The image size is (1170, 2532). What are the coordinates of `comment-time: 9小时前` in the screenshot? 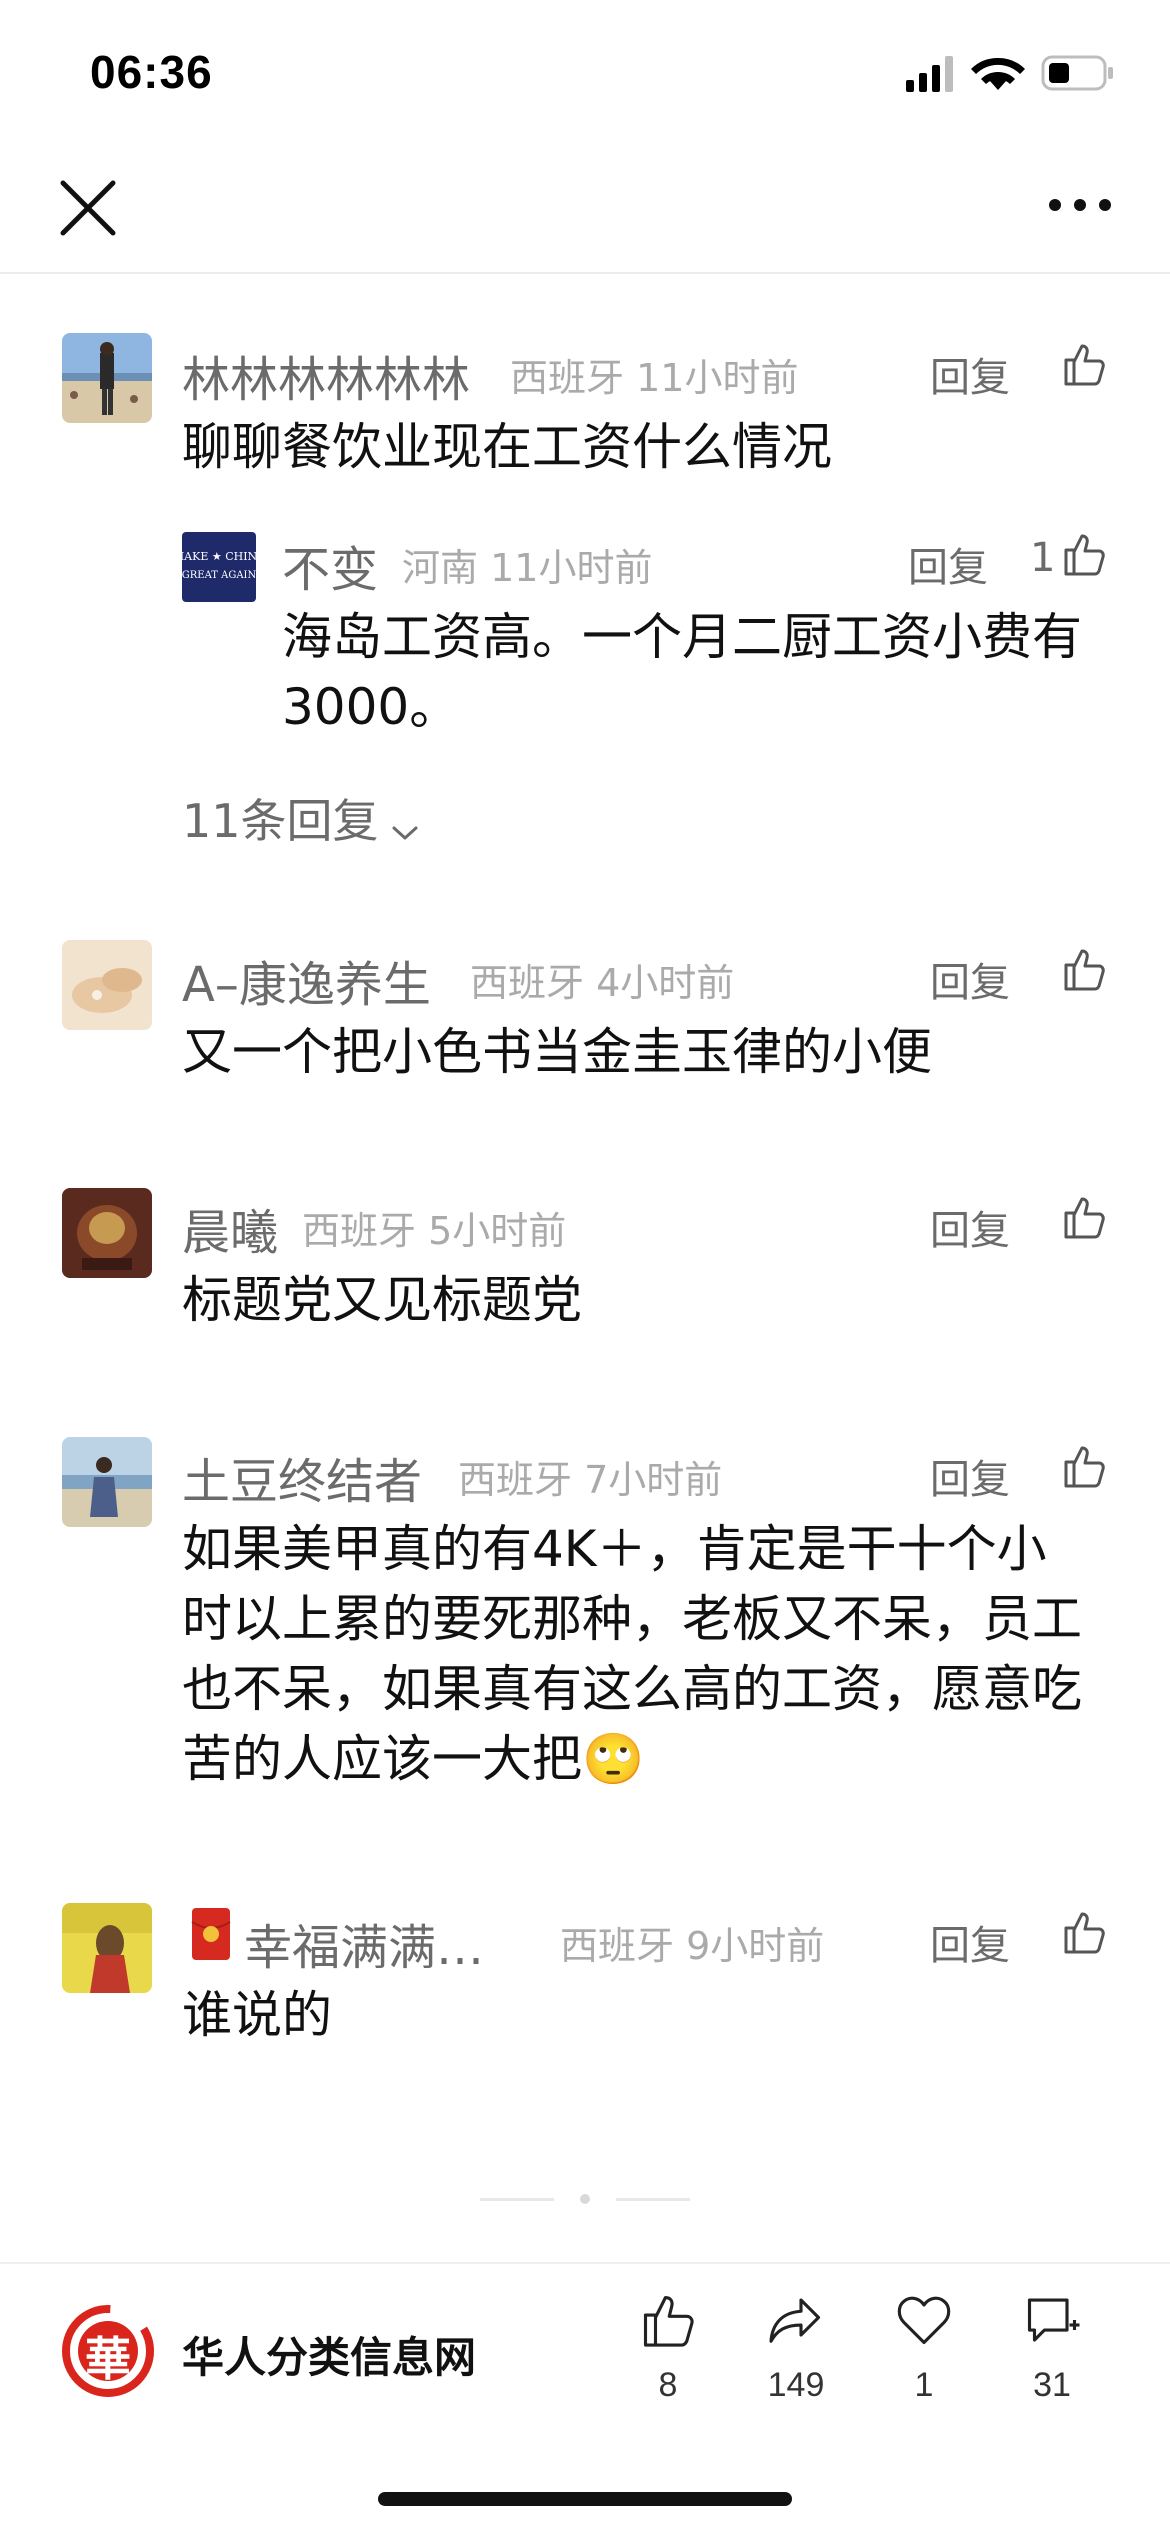 It's located at (755, 1946).